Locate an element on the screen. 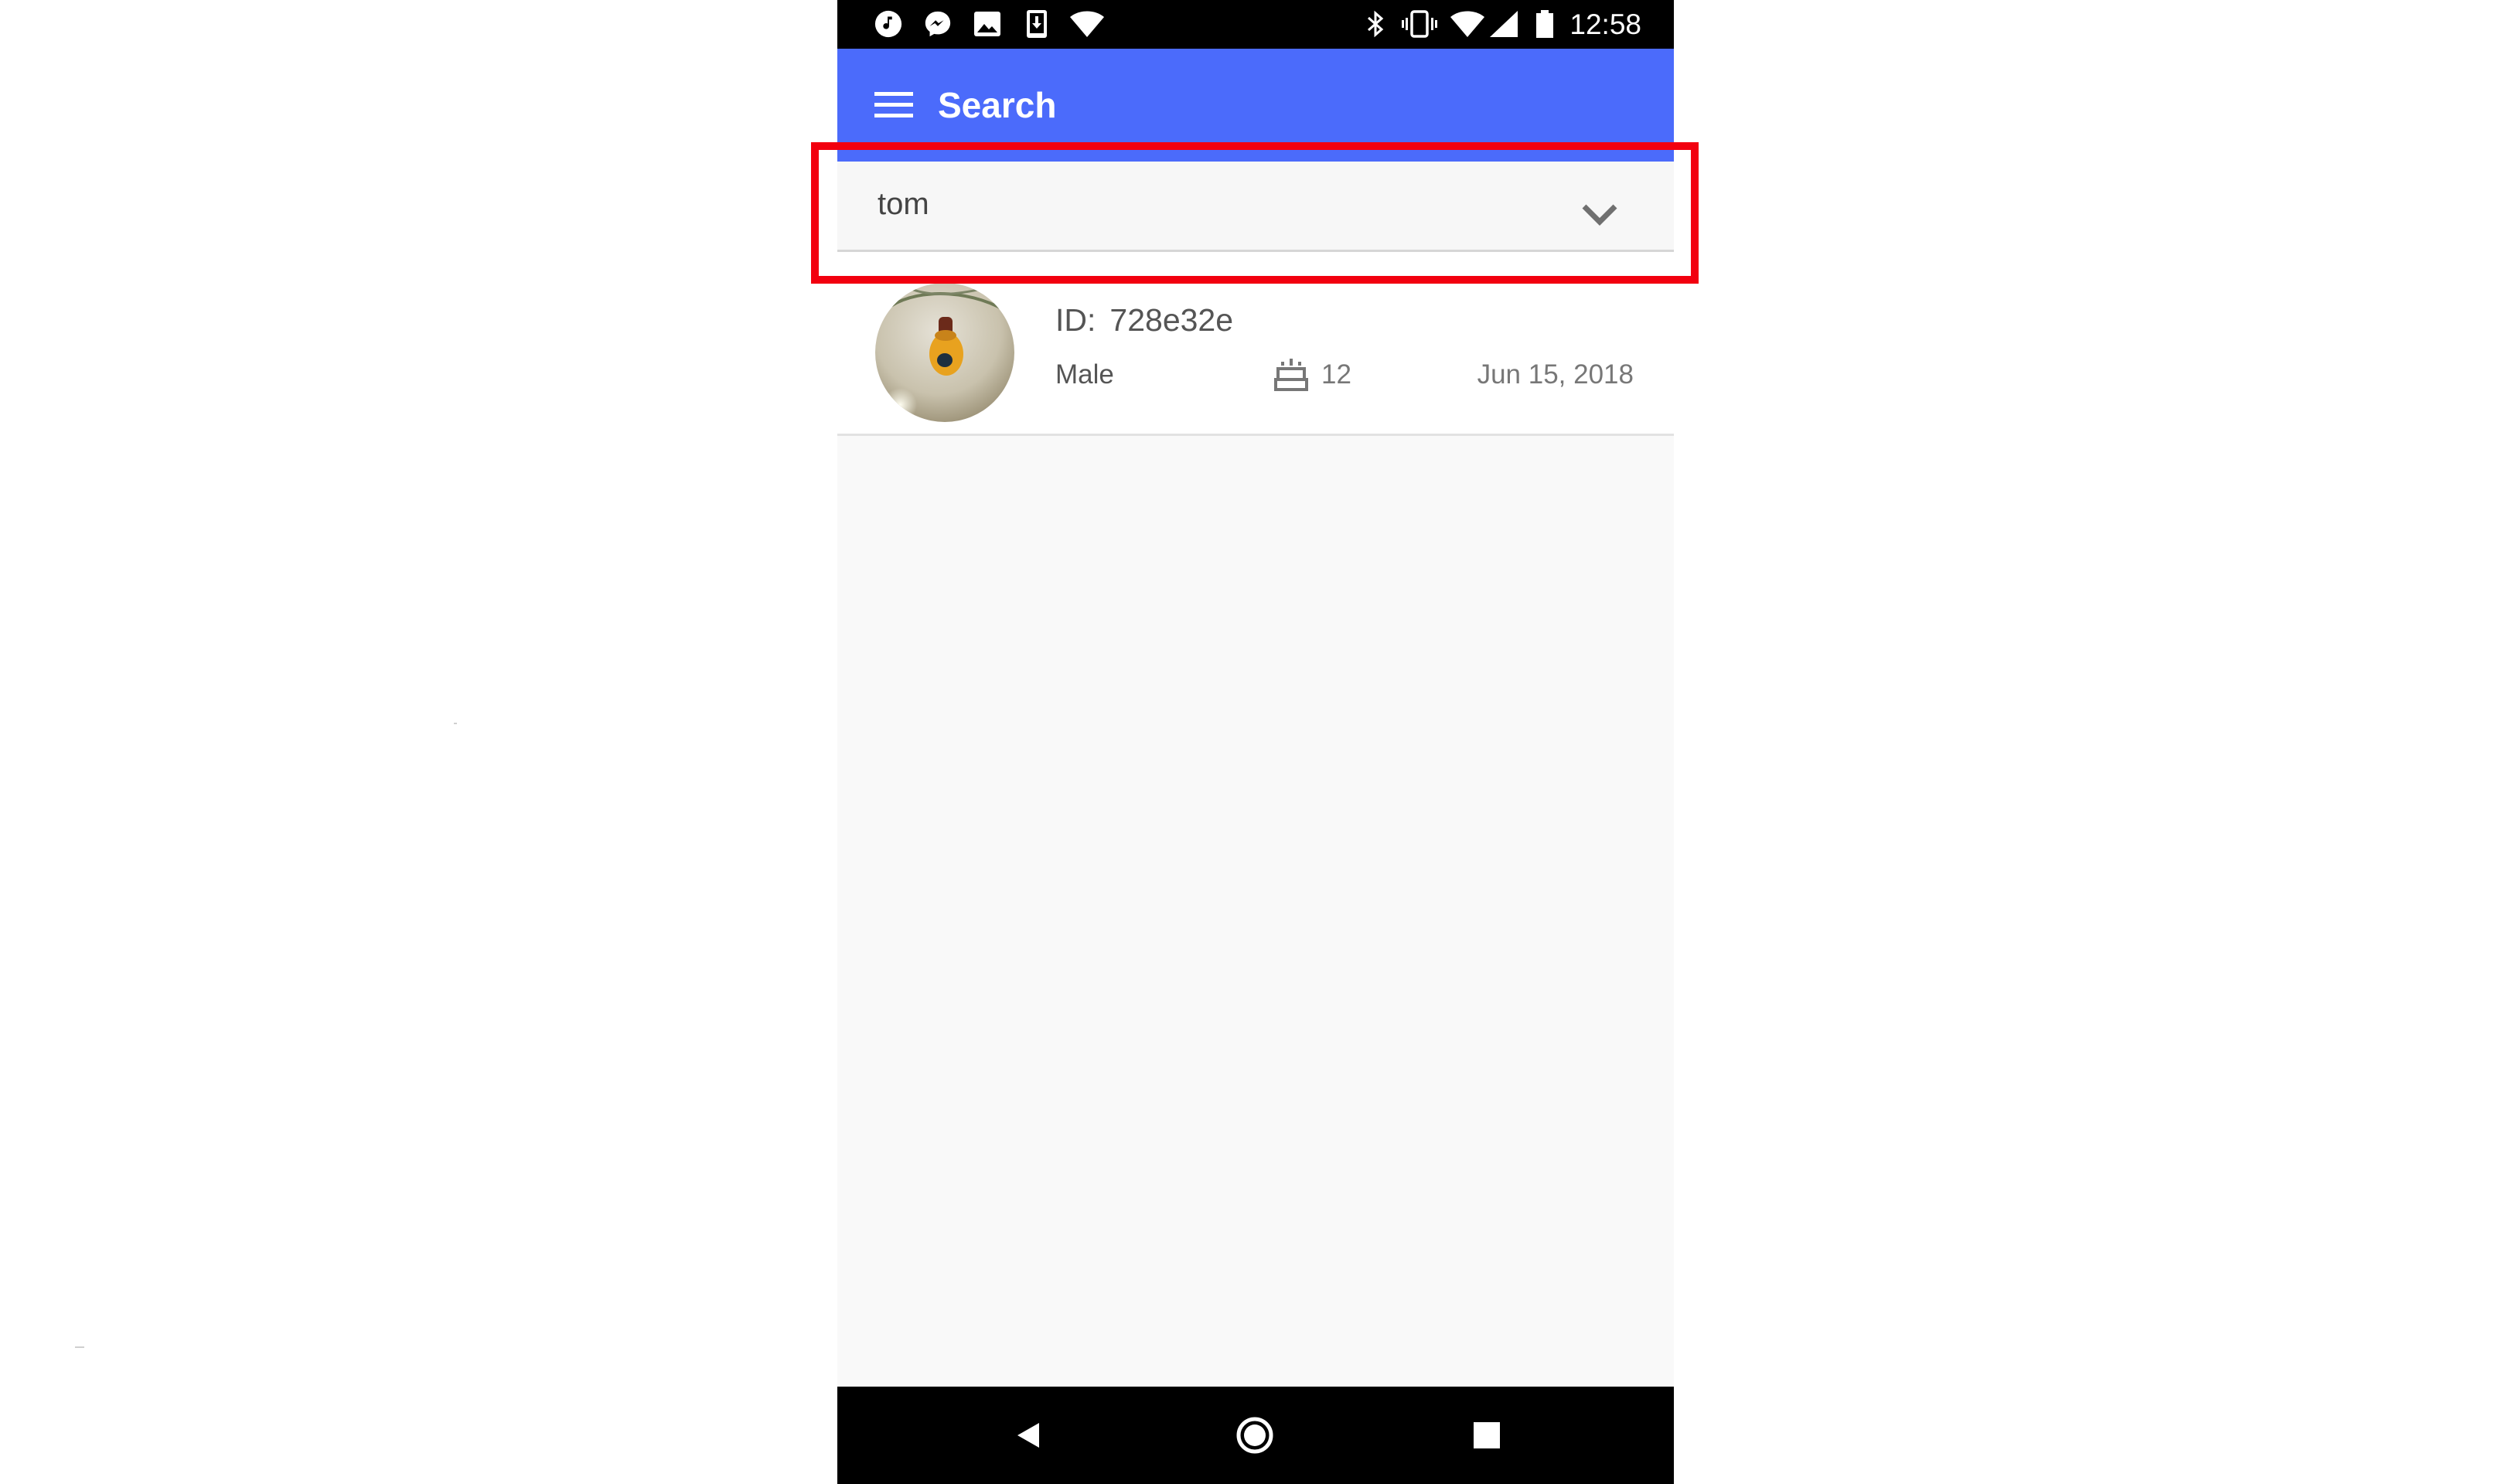 Image resolution: width=2505 pixels, height=1484 pixels. menu-icon is located at coordinates (893, 105).